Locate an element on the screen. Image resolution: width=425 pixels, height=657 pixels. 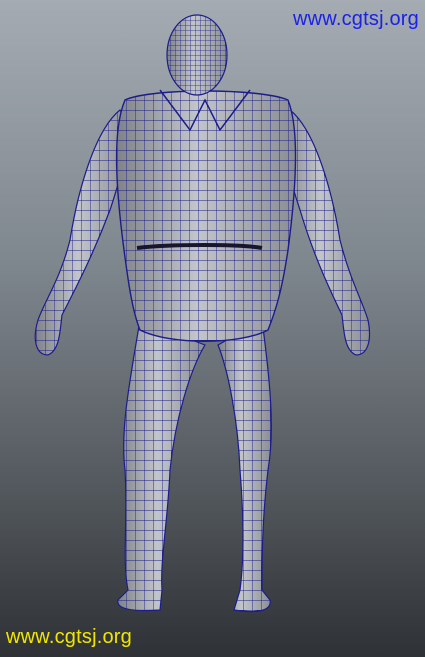
watermark-top: www.cgtsj.org is located at coordinates (356, 19).